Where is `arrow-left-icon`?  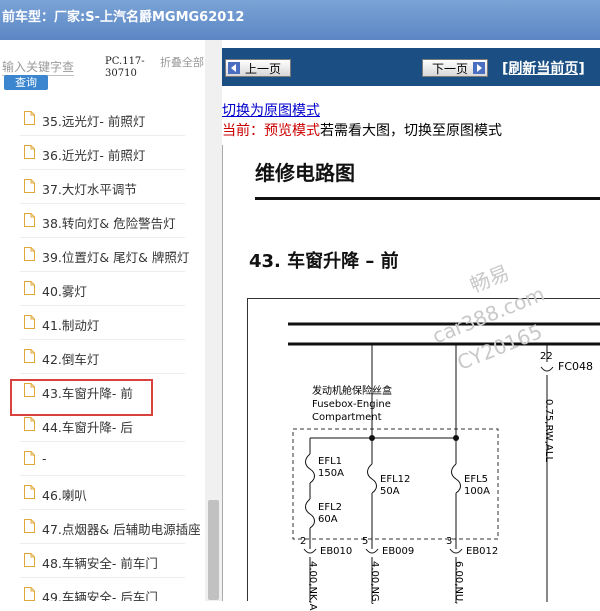
arrow-left-icon is located at coordinates (234, 68).